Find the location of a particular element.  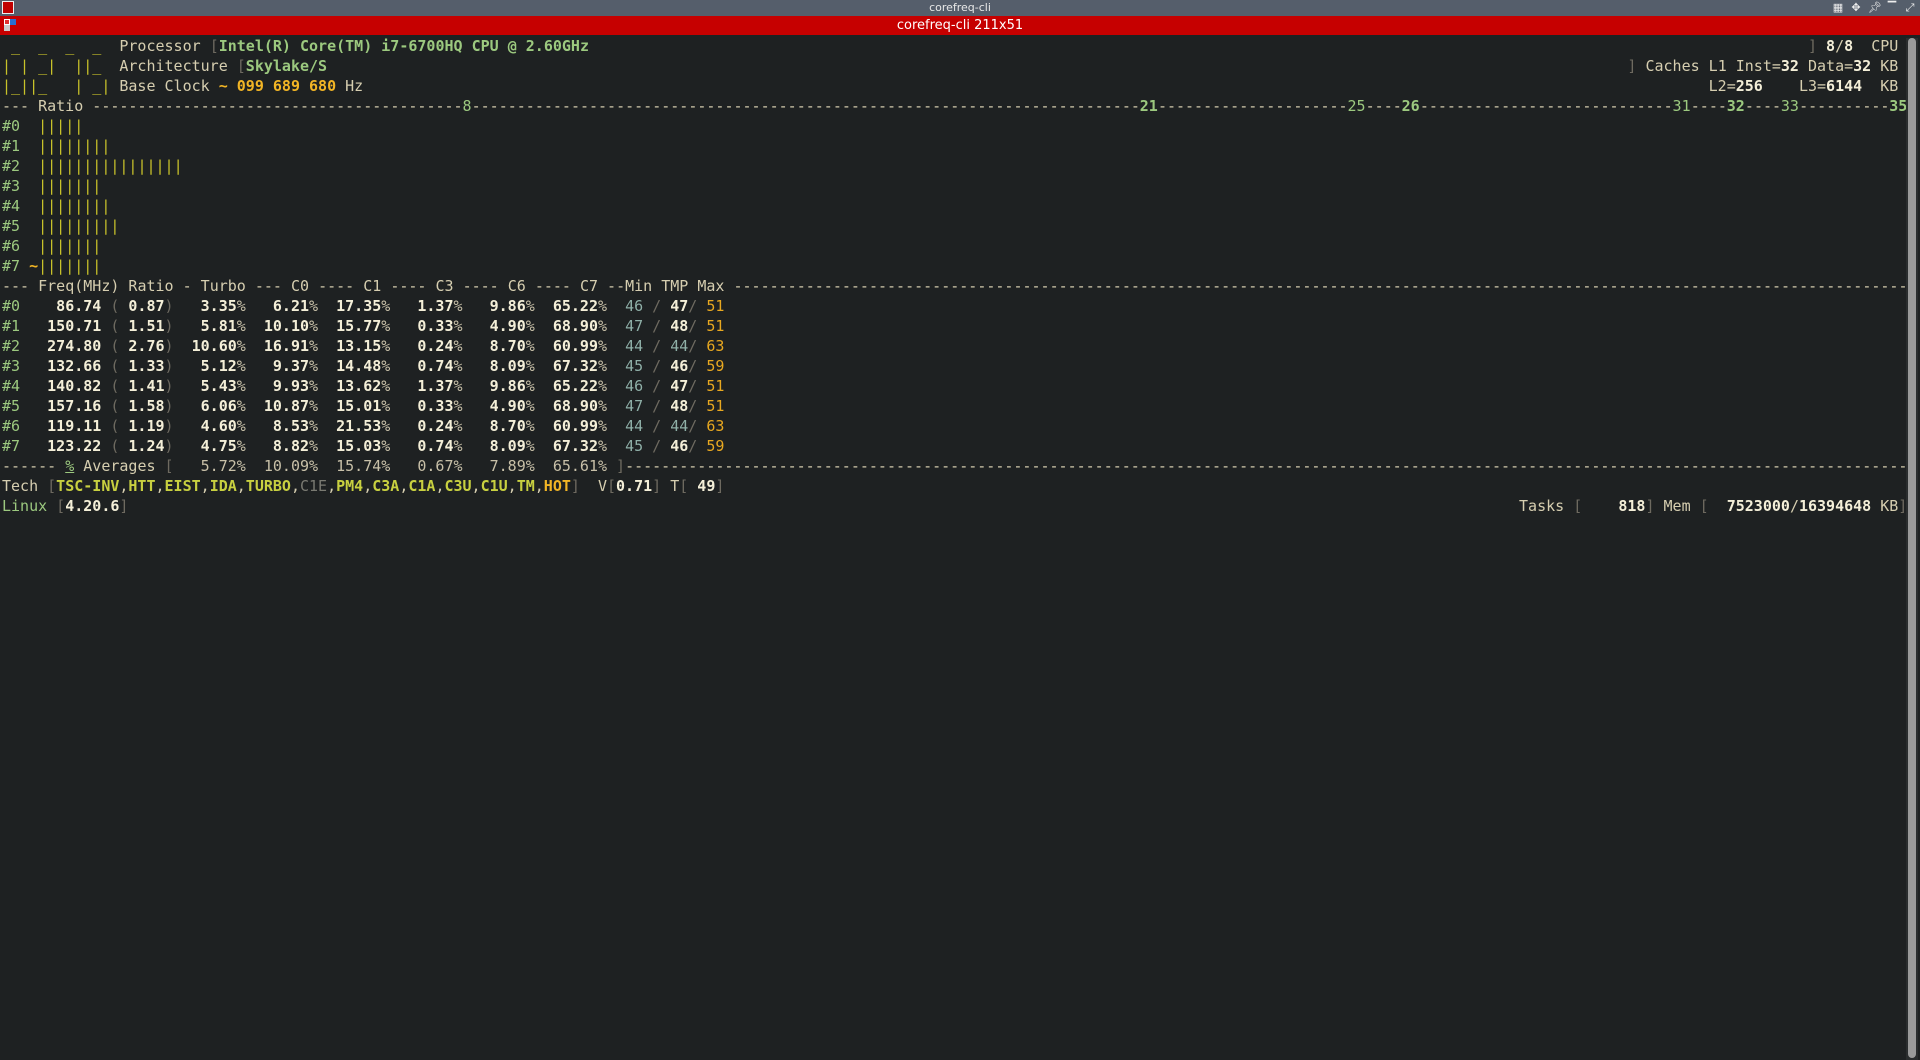

voltage-label: V is located at coordinates (602, 486).